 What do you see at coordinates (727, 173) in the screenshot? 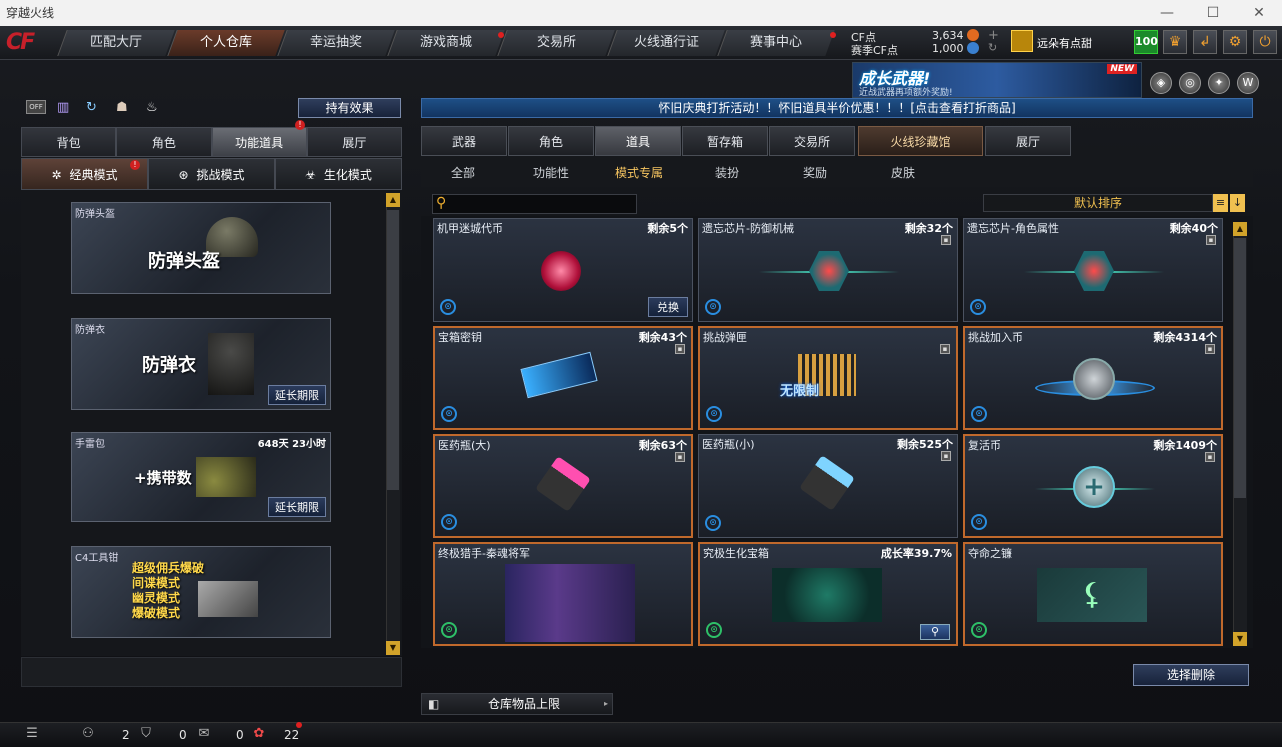
I see `subtab-outfit: 装扮` at bounding box center [727, 173].